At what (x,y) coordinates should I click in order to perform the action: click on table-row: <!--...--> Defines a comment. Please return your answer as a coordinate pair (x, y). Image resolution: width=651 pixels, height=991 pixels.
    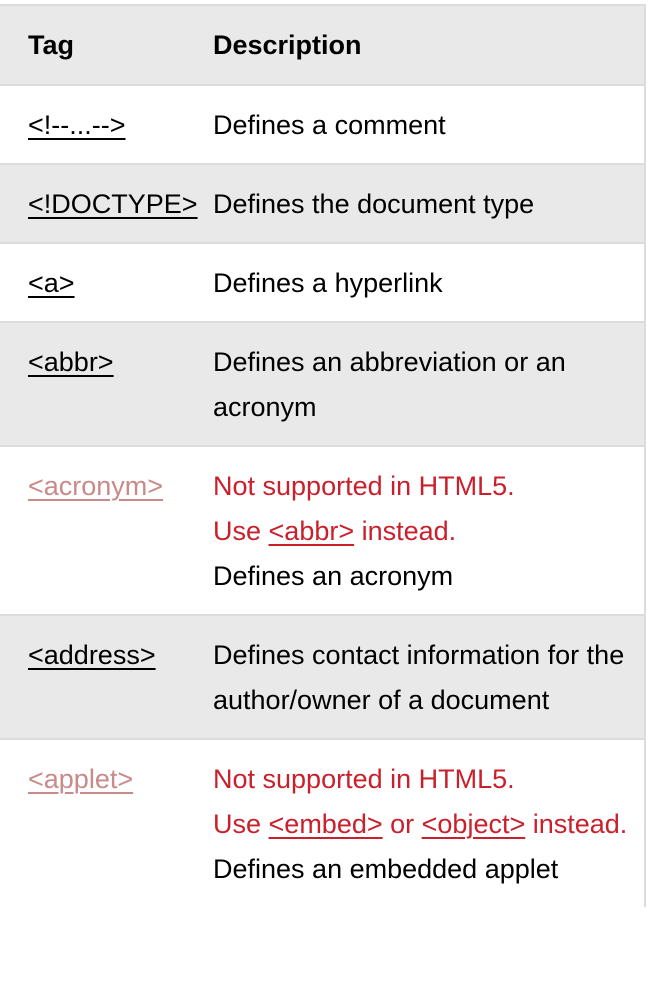
    Looking at the image, I should click on (322, 125).